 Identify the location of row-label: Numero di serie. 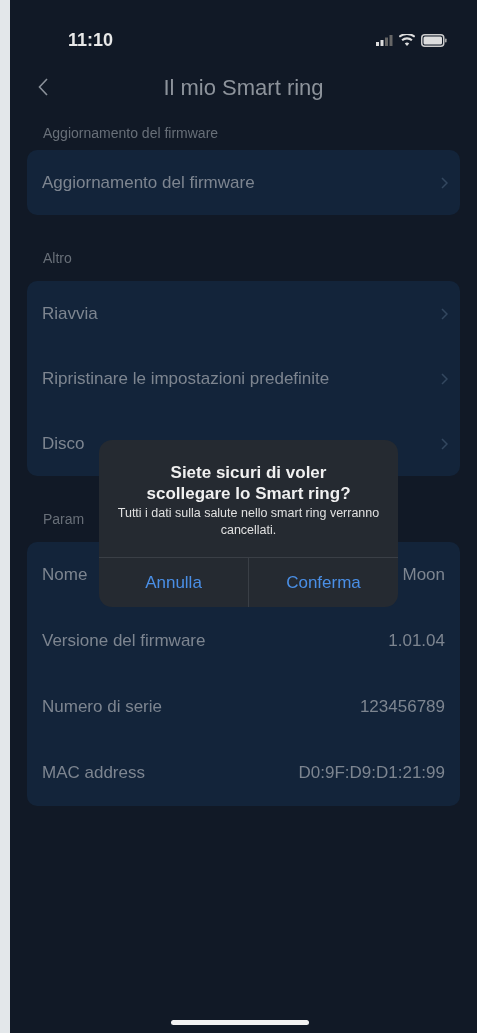
(102, 707).